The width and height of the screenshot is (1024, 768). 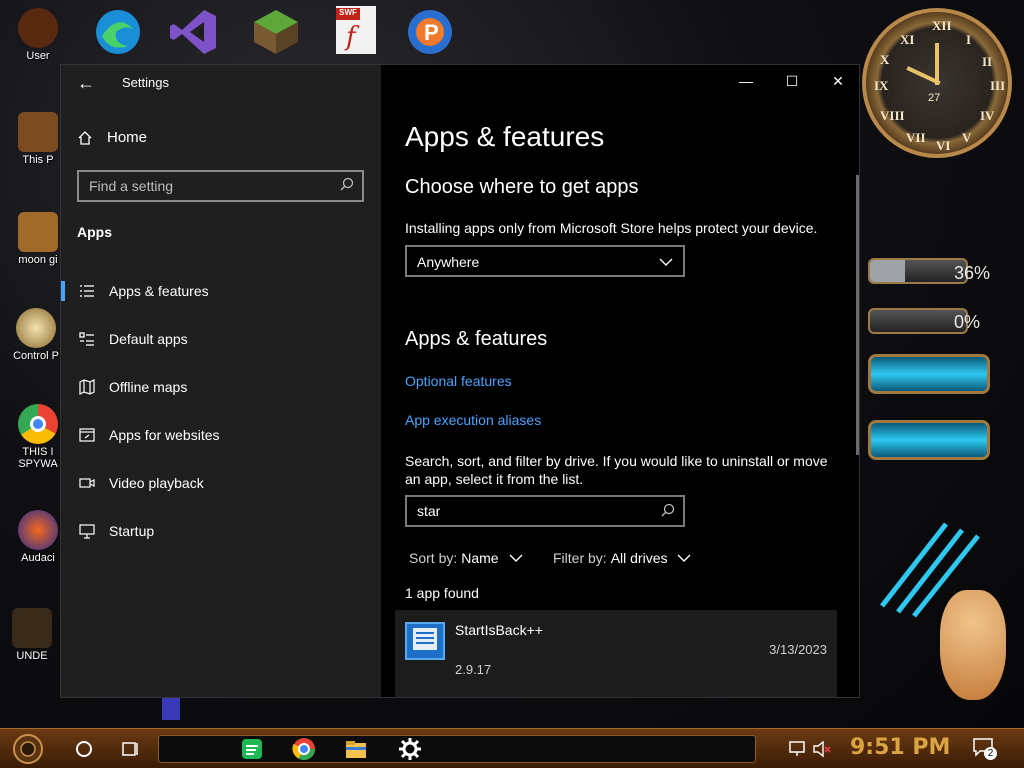 What do you see at coordinates (972, 273) in the screenshot?
I see `cpu-percent: 36%` at bounding box center [972, 273].